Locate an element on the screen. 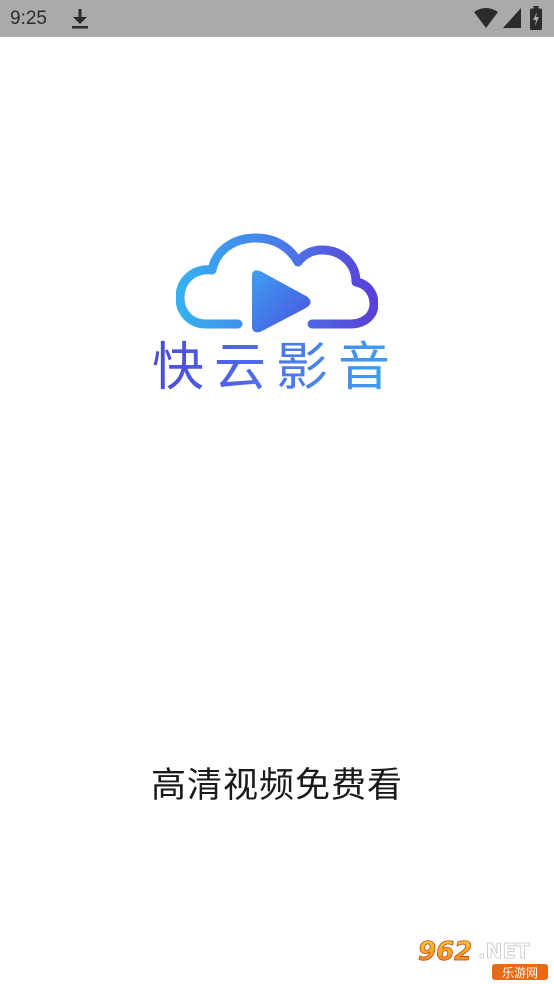 Image resolution: width=554 pixels, height=984 pixels. download-icon is located at coordinates (80, 19).